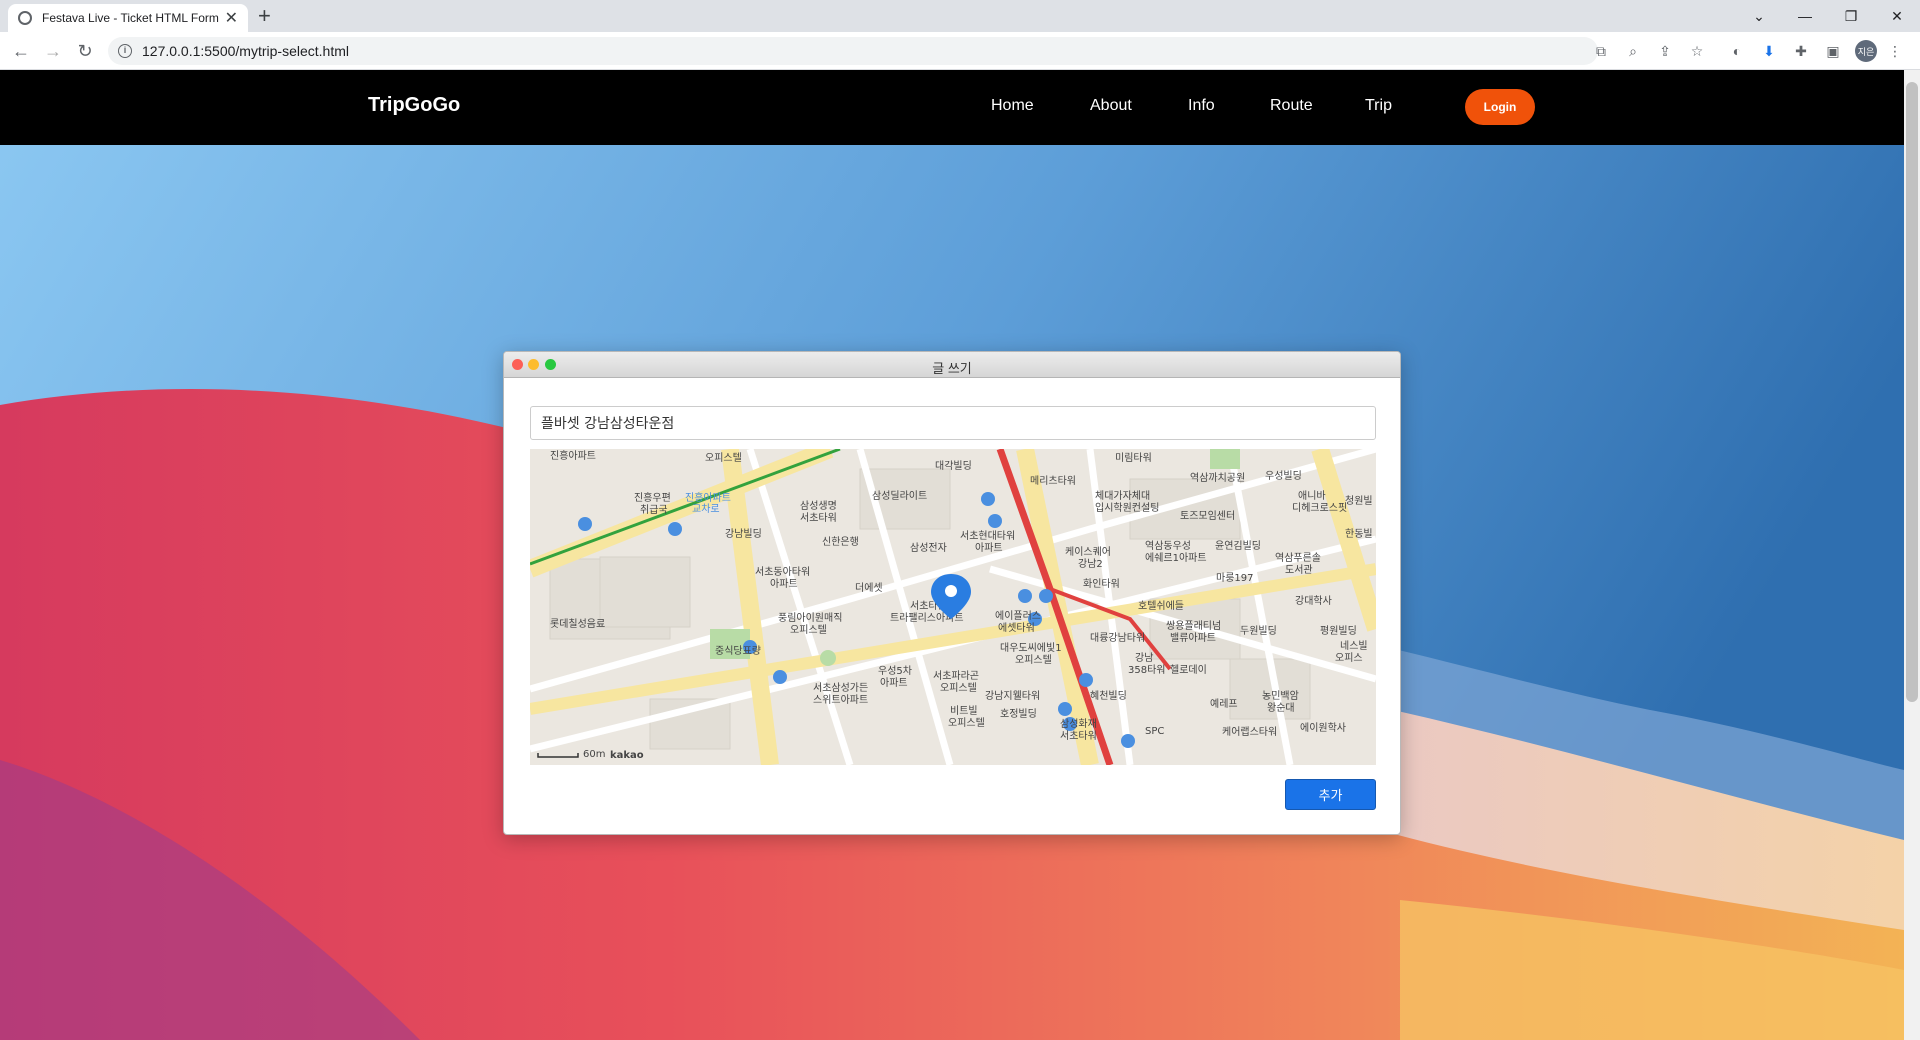 This screenshot has height=1040, width=1920. What do you see at coordinates (1031, 648) in the screenshot?
I see `svg-text: 대우도씨에빛1` at bounding box center [1031, 648].